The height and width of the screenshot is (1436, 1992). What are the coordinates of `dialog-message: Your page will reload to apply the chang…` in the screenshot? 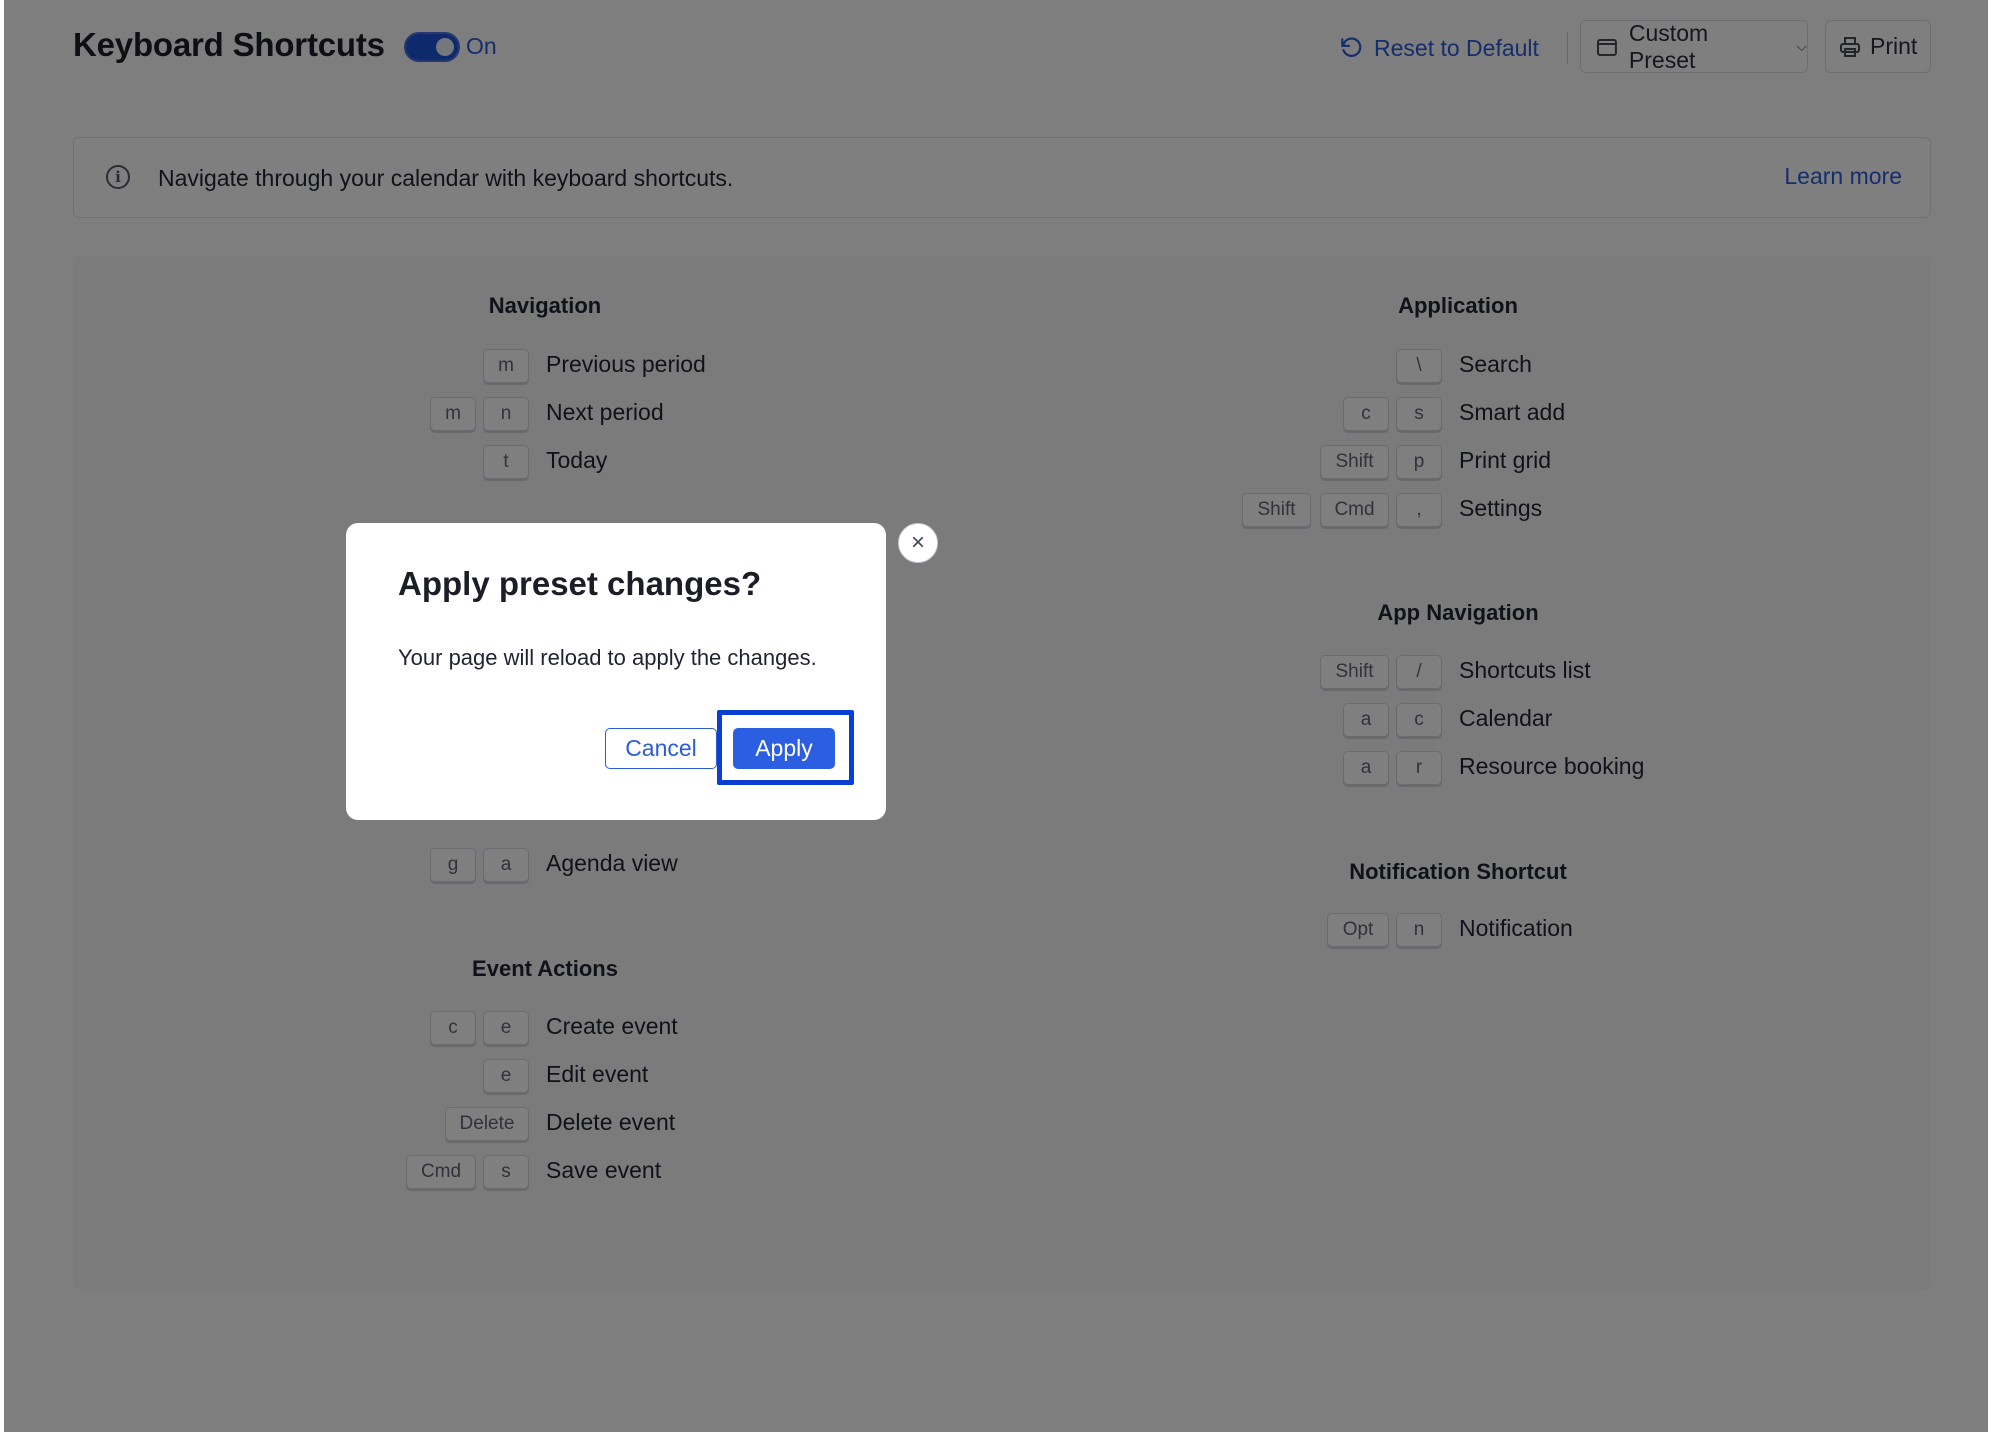 It's located at (607, 657).